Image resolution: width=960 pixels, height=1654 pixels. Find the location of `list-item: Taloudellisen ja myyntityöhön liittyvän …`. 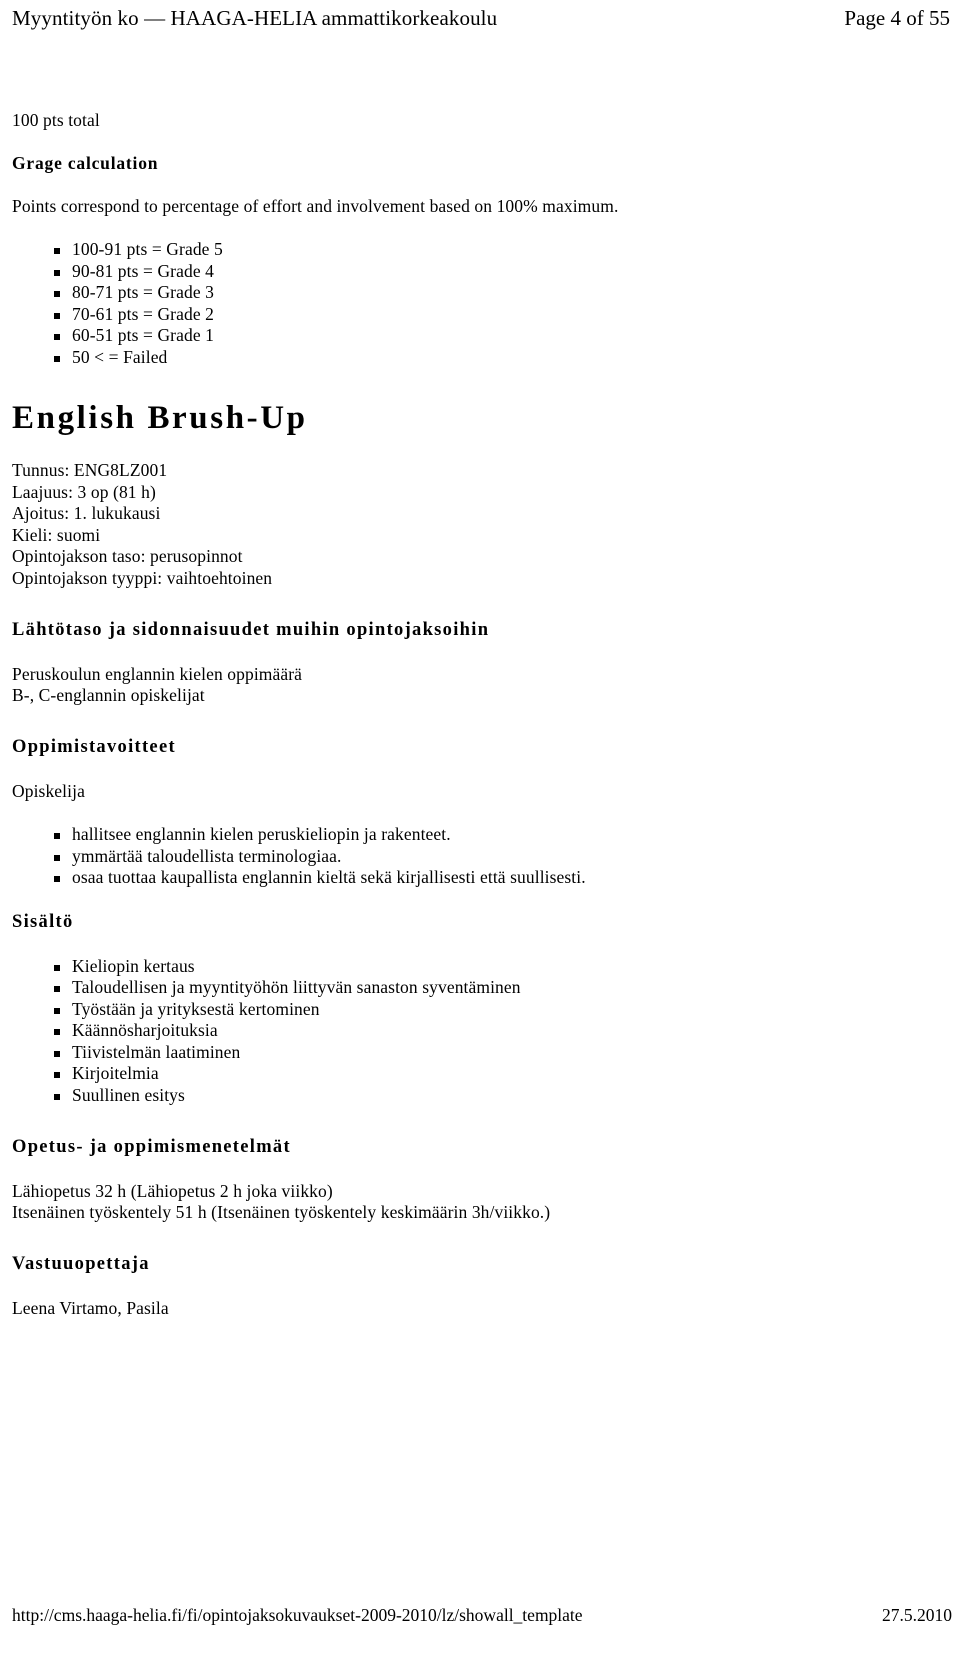

list-item: Taloudellisen ja myyntityöhön liittyvän … is located at coordinates (477, 988).